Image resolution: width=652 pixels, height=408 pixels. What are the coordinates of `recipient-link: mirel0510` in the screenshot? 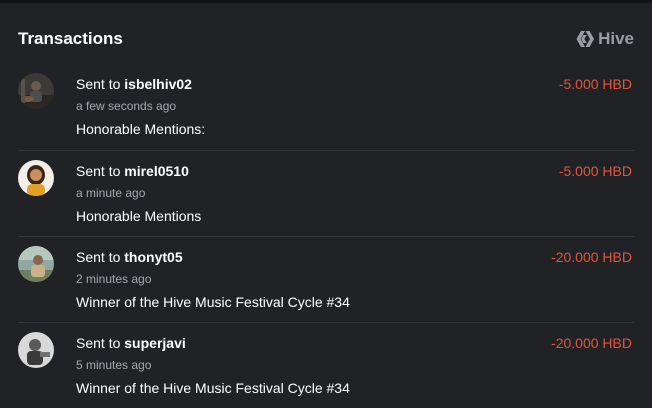 It's located at (156, 171).